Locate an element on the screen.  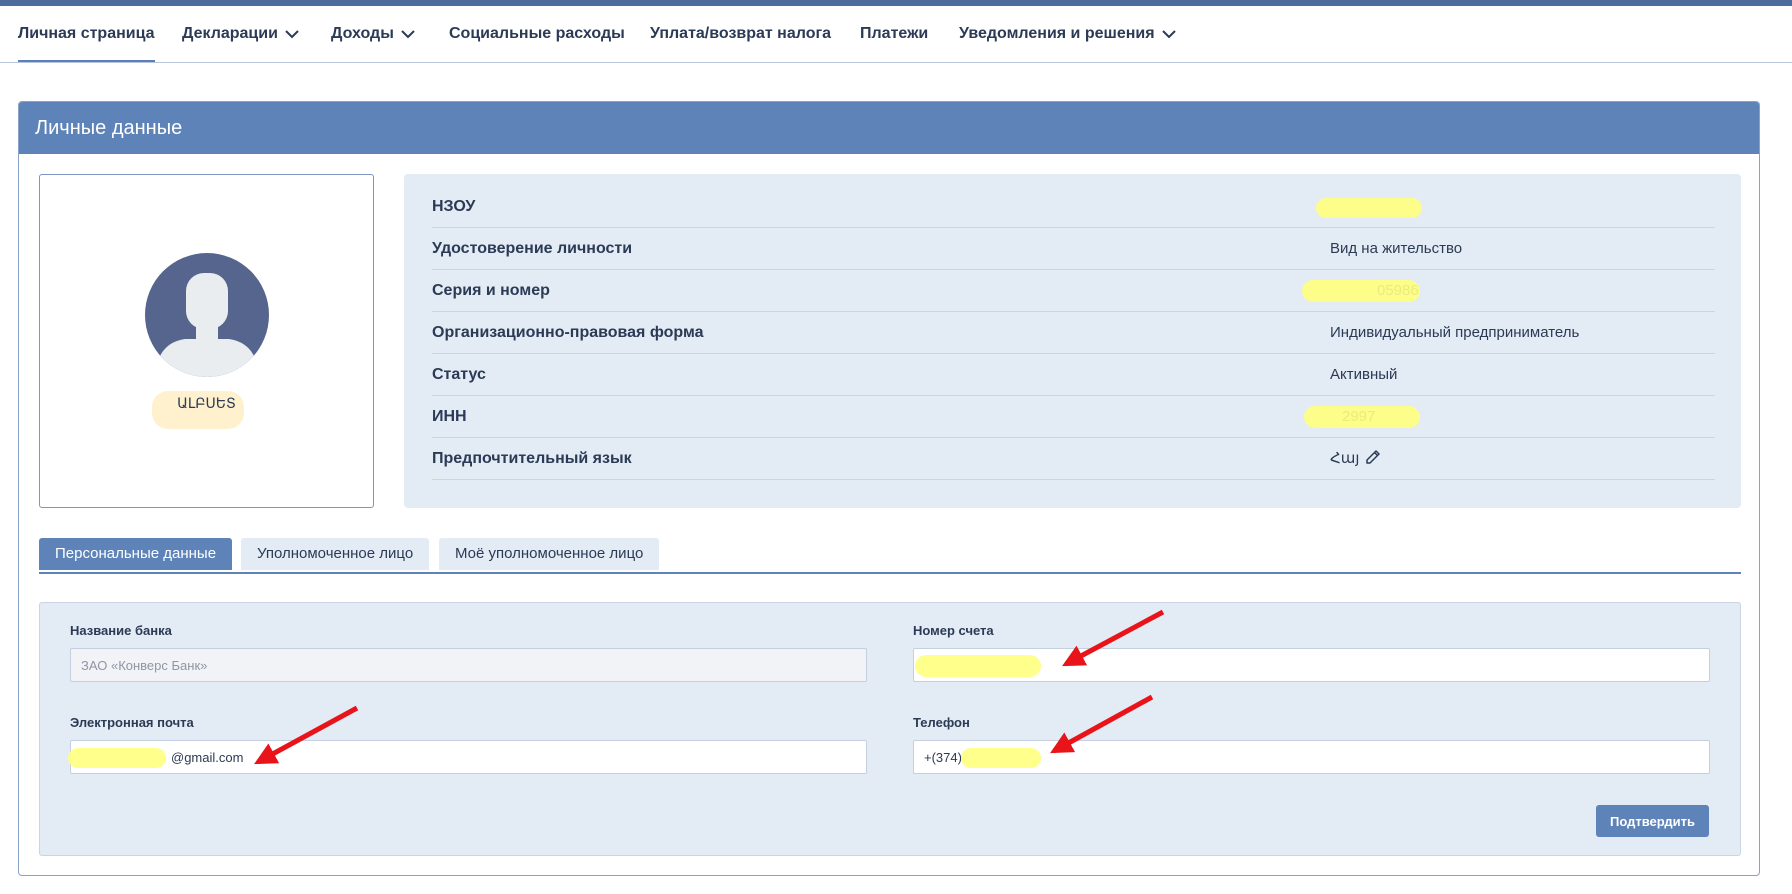
info-row: НЗОУ is located at coordinates (1073, 207).